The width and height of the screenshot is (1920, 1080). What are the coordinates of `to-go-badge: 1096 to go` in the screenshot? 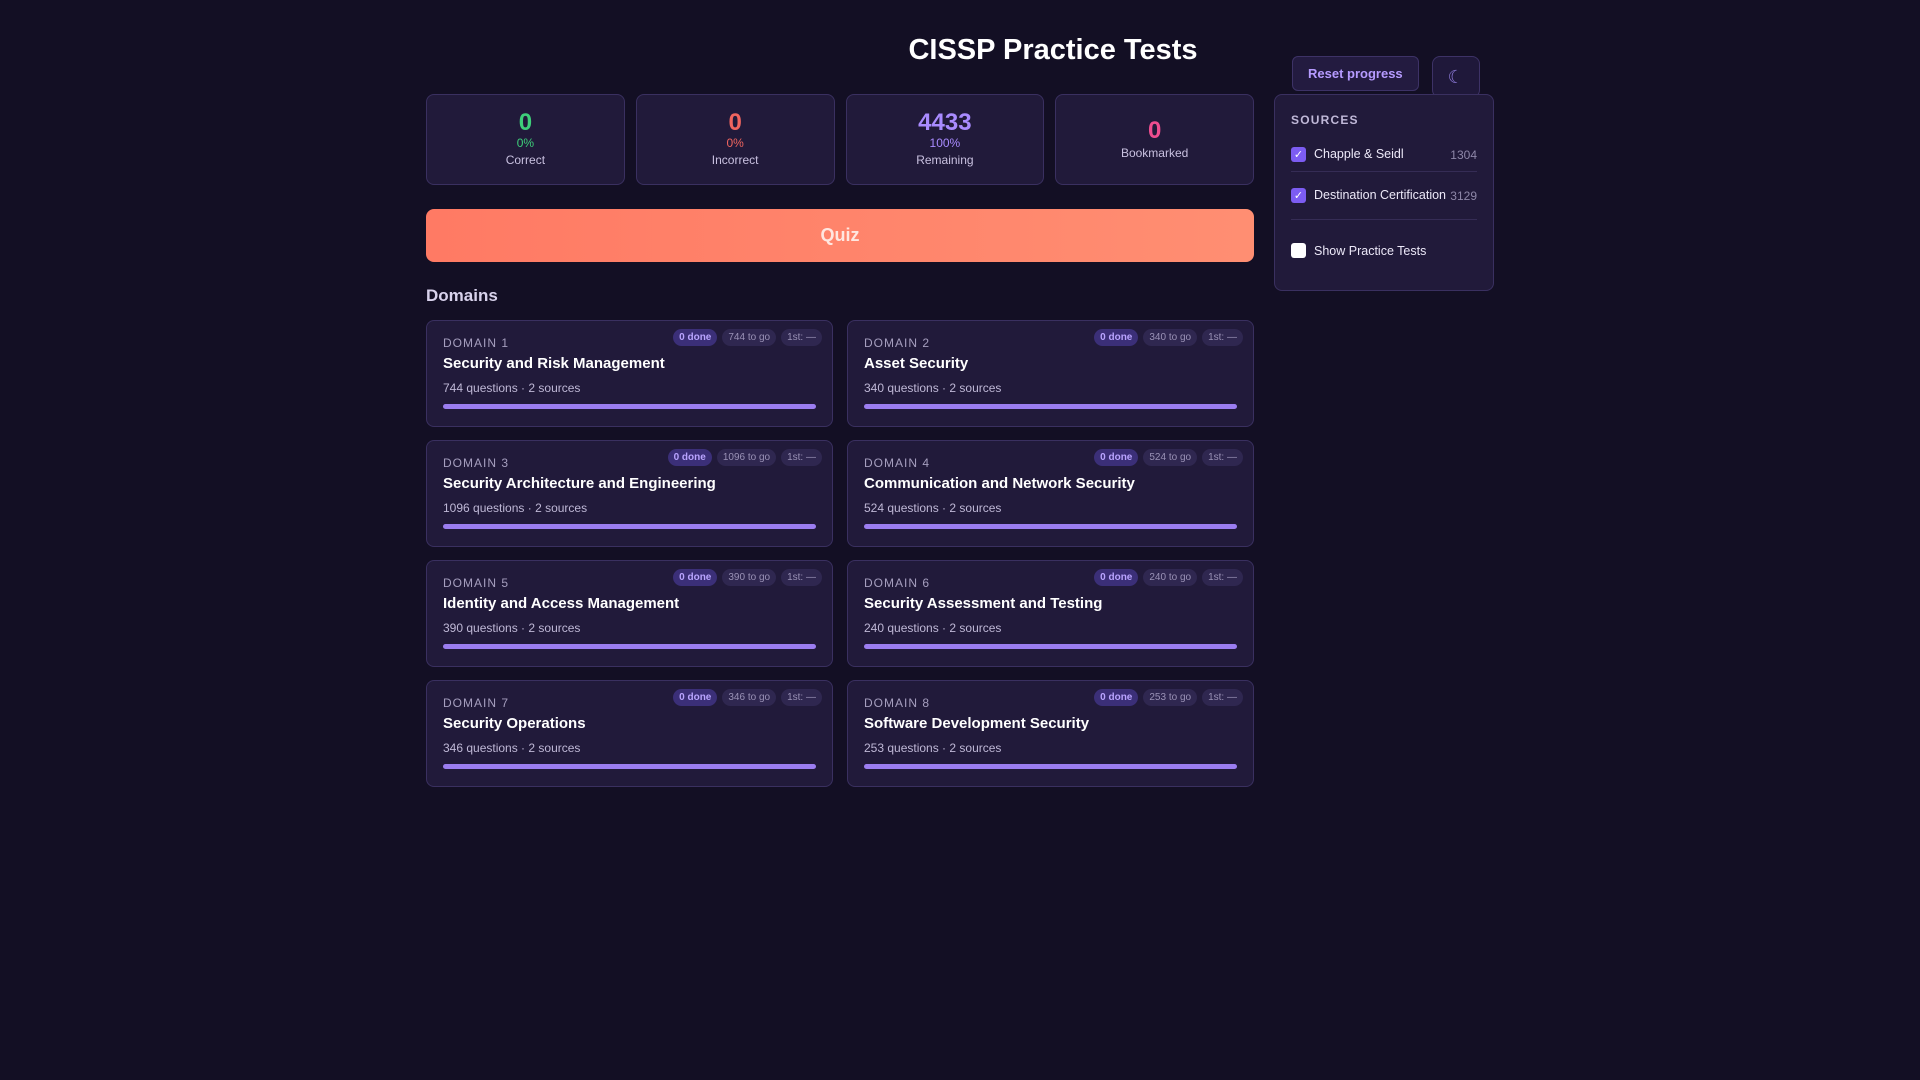 It's located at (746, 457).